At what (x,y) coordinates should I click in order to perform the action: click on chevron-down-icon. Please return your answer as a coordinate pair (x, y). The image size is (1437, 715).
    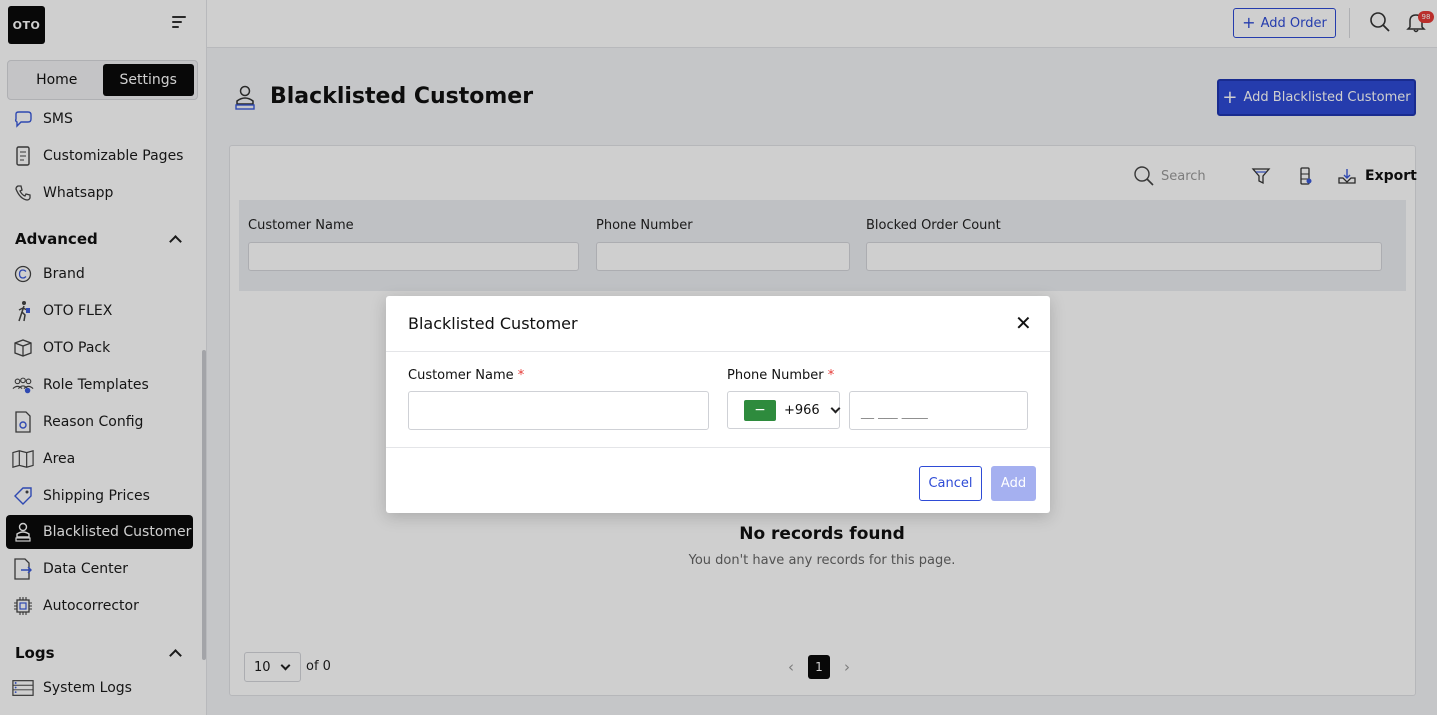
    Looking at the image, I should click on (835, 408).